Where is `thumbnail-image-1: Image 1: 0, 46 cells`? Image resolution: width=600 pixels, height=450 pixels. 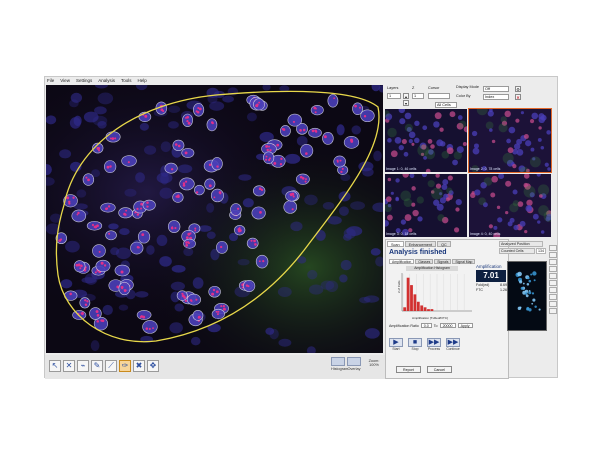
thumbnail-image-1: Image 1: 0, 46 cells is located at coordinates (426, 140).